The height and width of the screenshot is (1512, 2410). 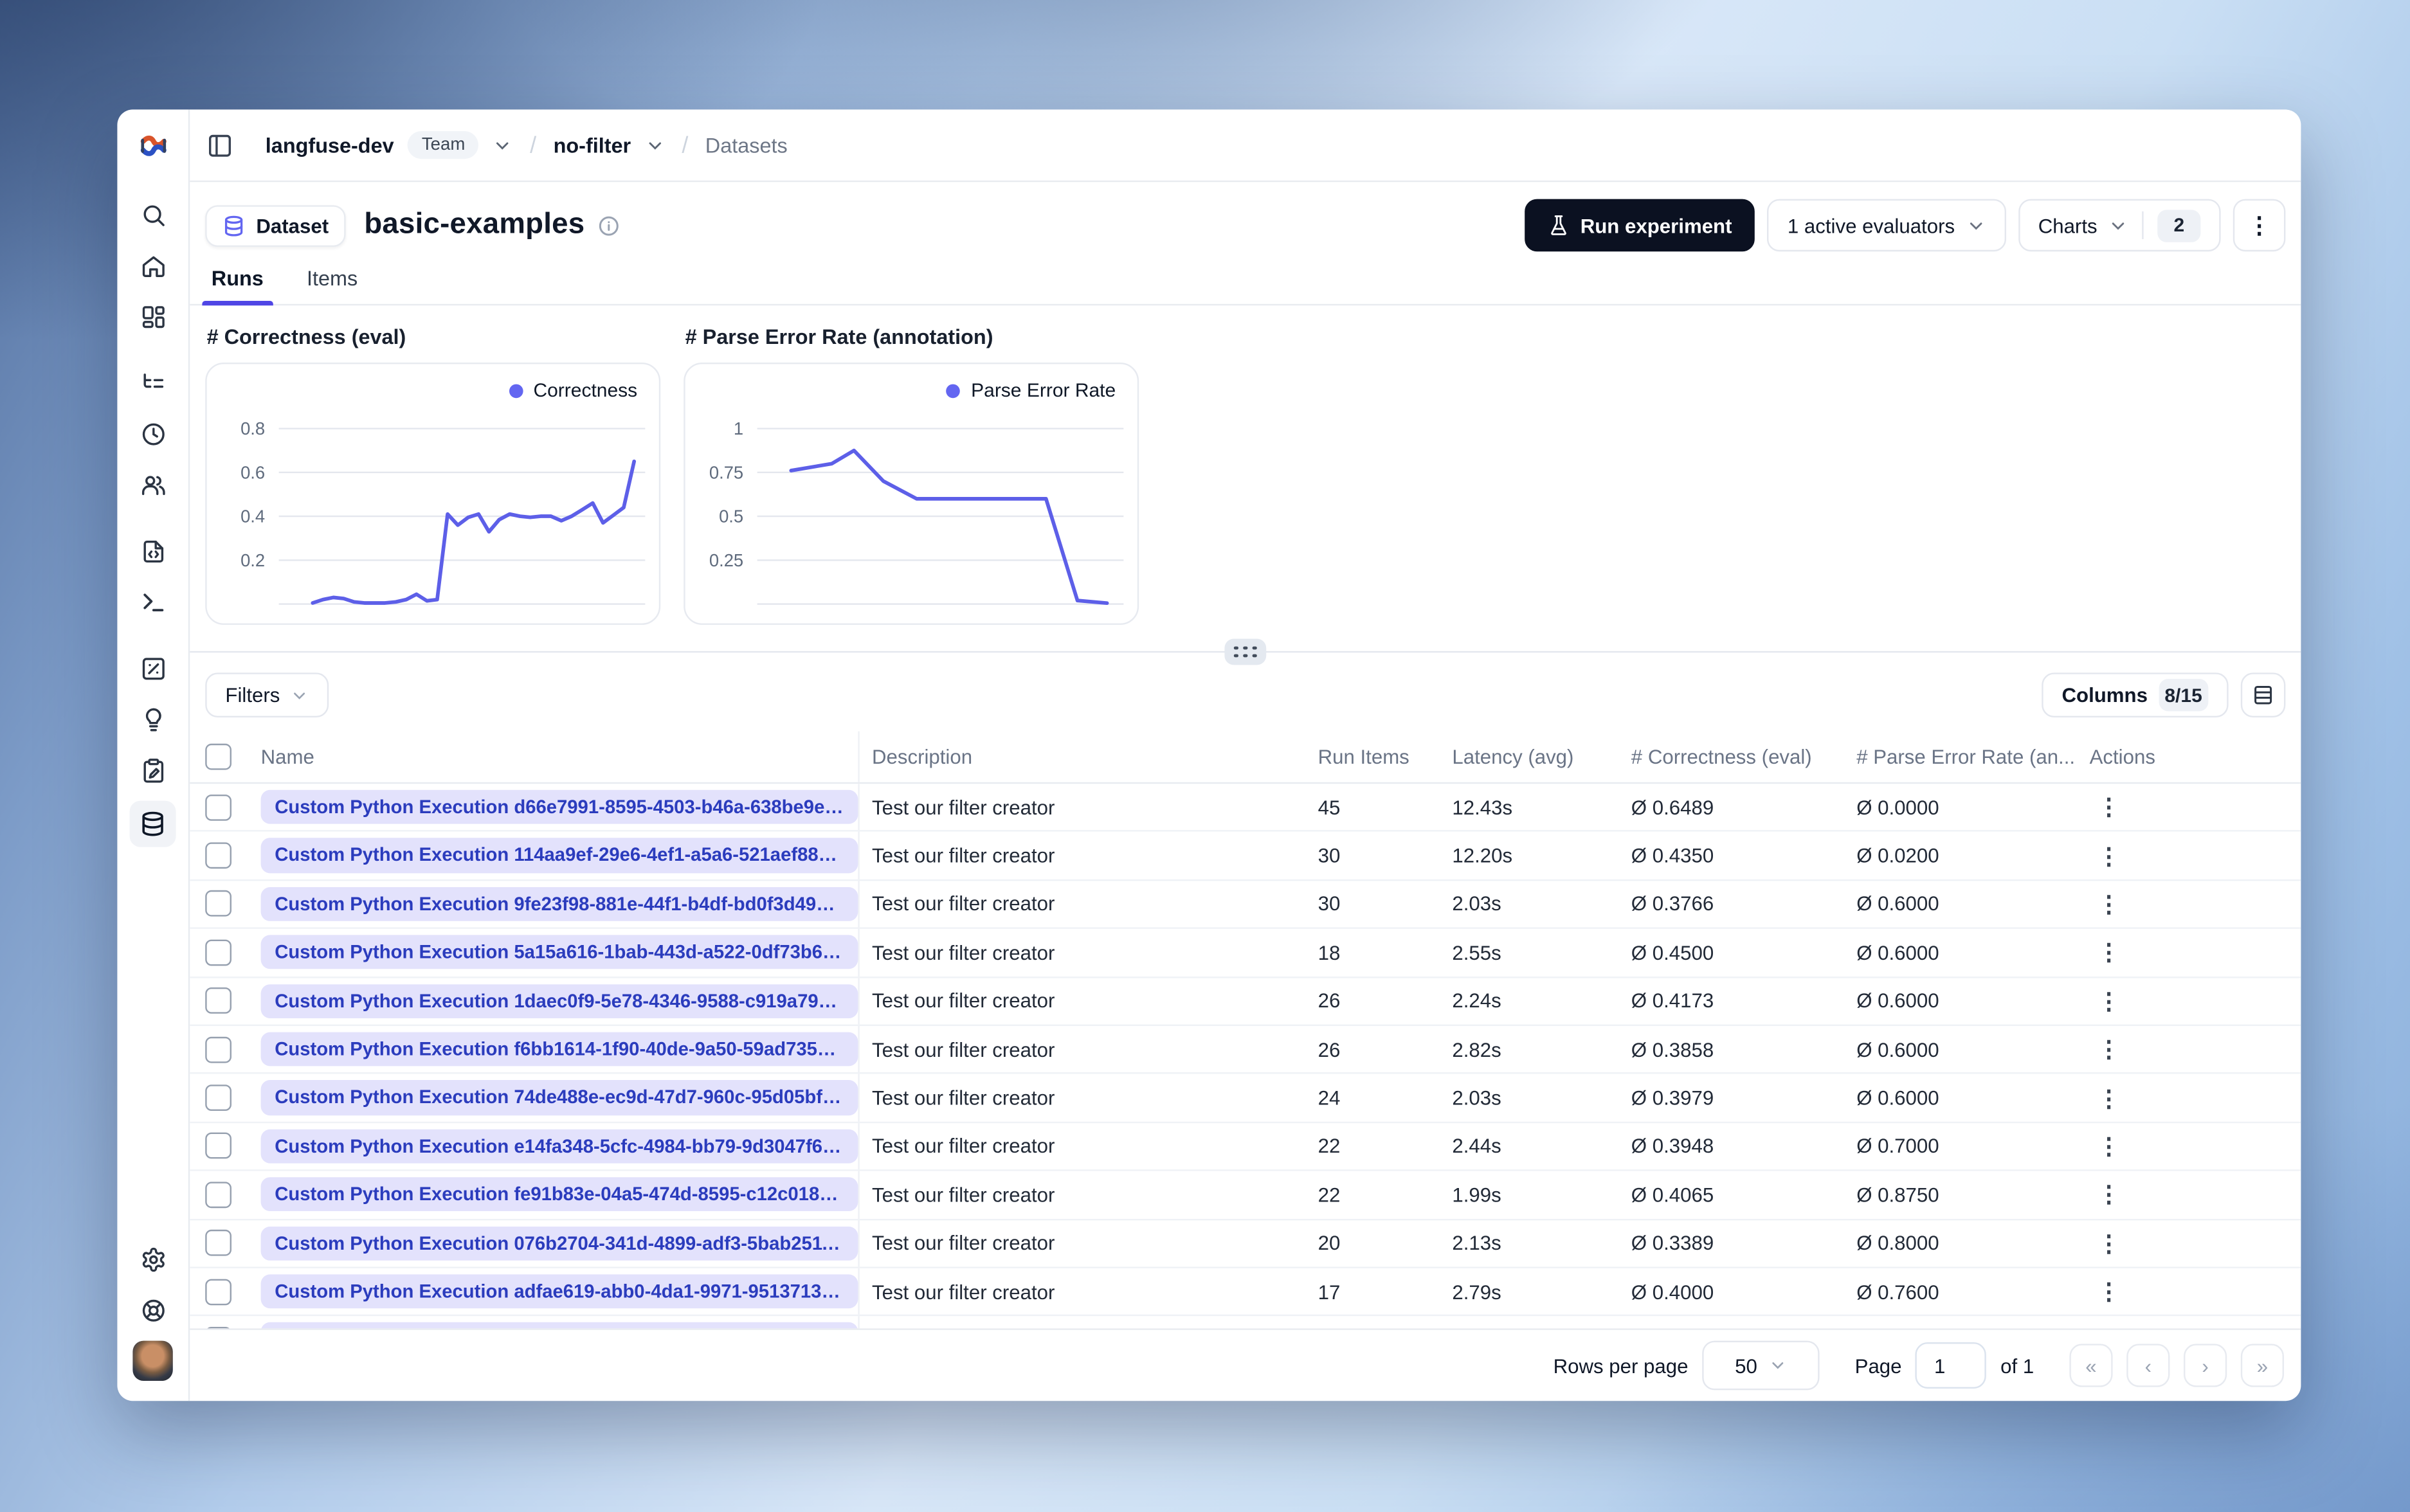 I want to click on correctness-value: Ø 0.3979, so click(x=1672, y=1098).